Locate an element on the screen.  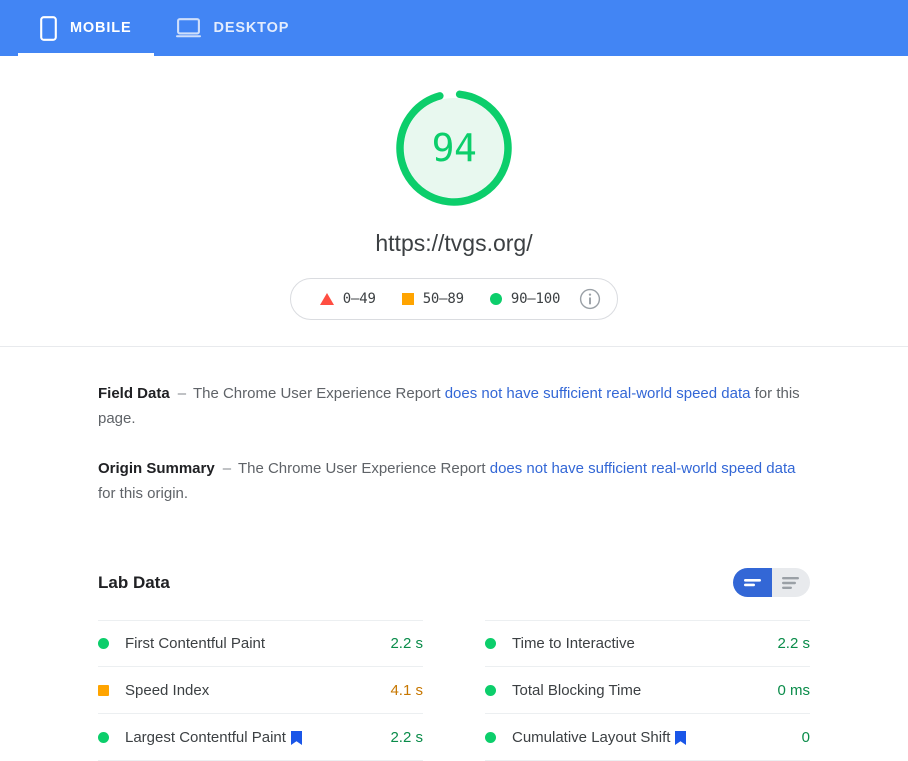
metric-name: Total Blocking Time is located at coordinates (577, 690).